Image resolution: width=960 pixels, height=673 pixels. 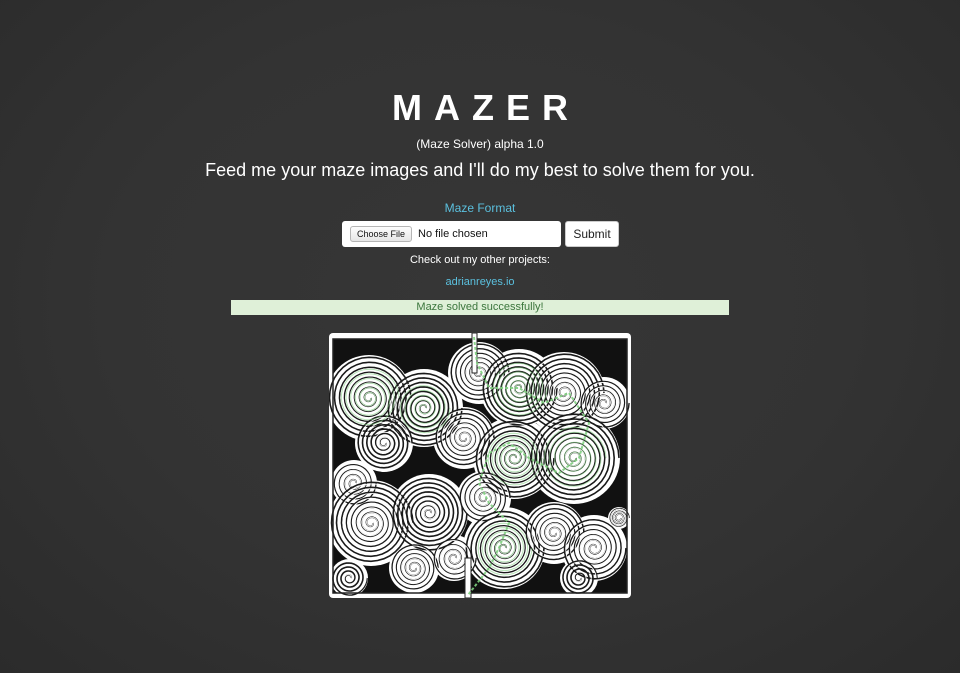 I want to click on upload-form: Choose File No file chosen Submit, so click(x=480, y=234).